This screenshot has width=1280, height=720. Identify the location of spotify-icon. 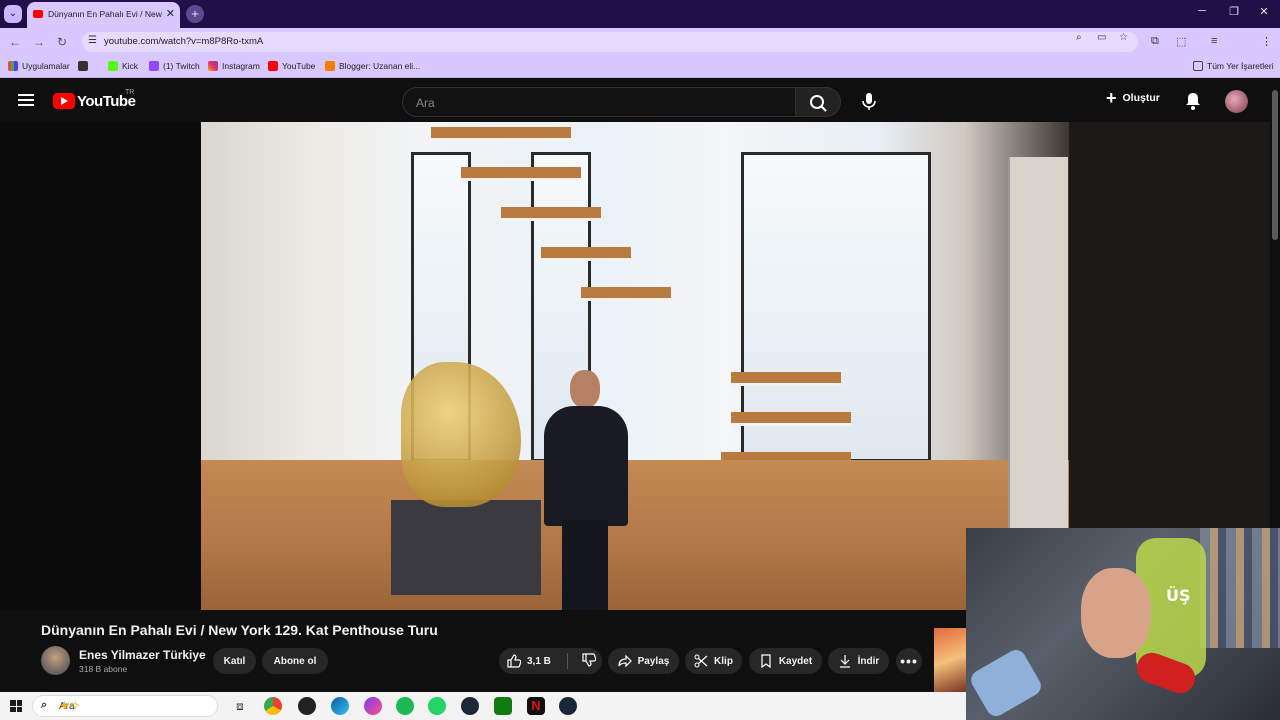
(405, 706).